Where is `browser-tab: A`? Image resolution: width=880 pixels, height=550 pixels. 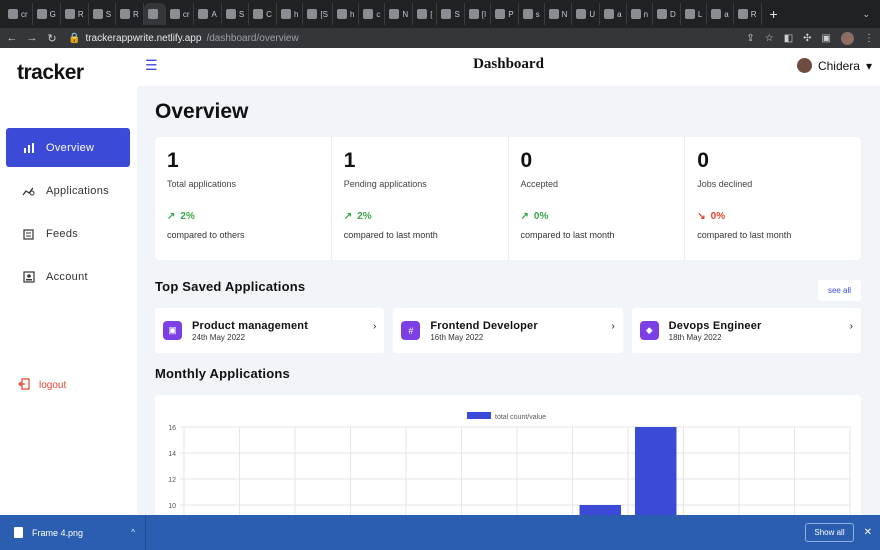
browser-tab: A is located at coordinates (208, 14).